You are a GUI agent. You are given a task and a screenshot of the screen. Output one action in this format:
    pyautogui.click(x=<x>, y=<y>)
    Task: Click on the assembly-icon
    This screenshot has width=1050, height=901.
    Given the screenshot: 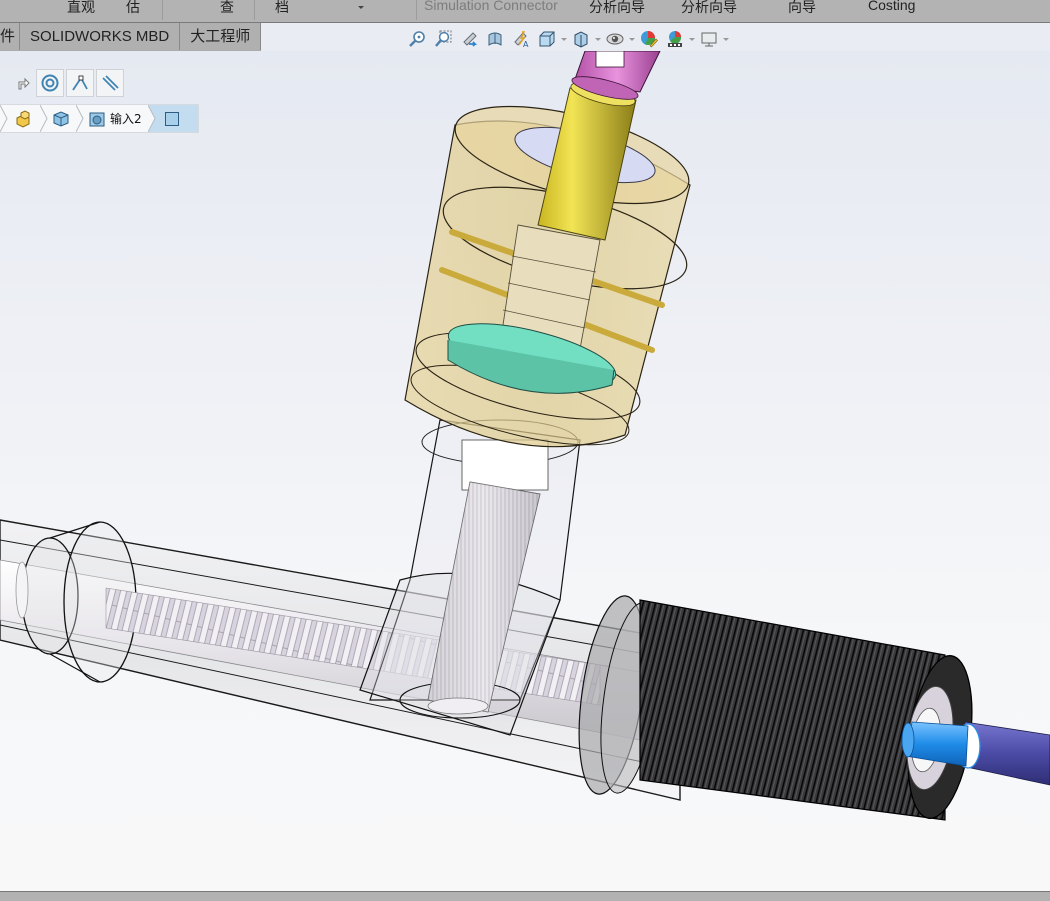 What is the action you would take?
    pyautogui.click(x=23, y=118)
    